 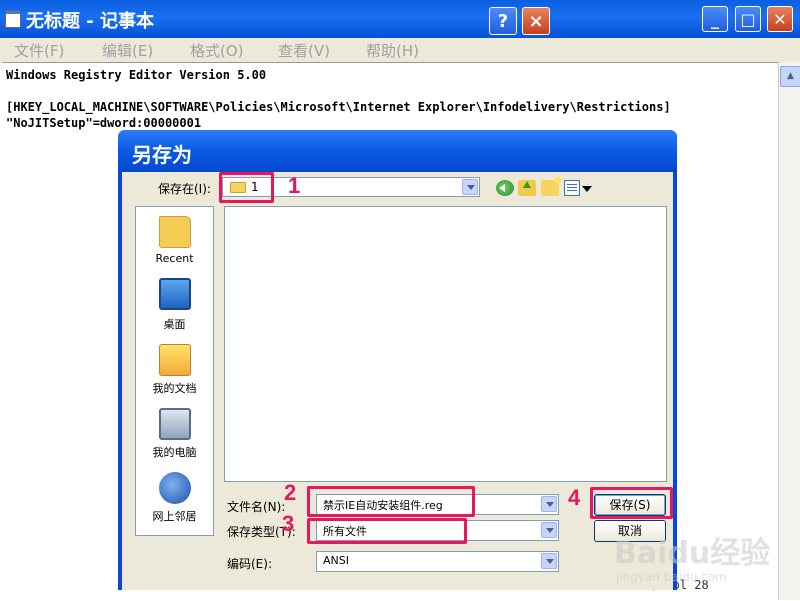 What do you see at coordinates (174, 388) in the screenshot?
I see `place-label: 我的文档` at bounding box center [174, 388].